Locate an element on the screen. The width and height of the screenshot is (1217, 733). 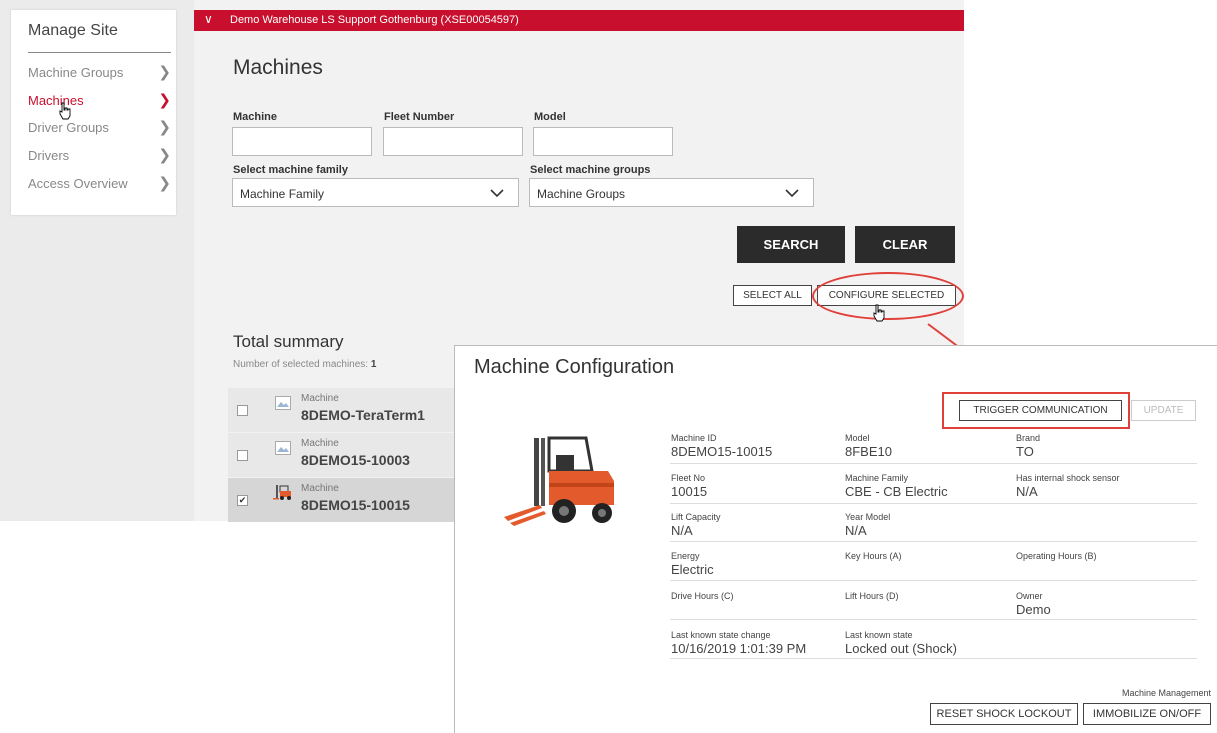
energy-label: Energy is located at coordinates (685, 556).